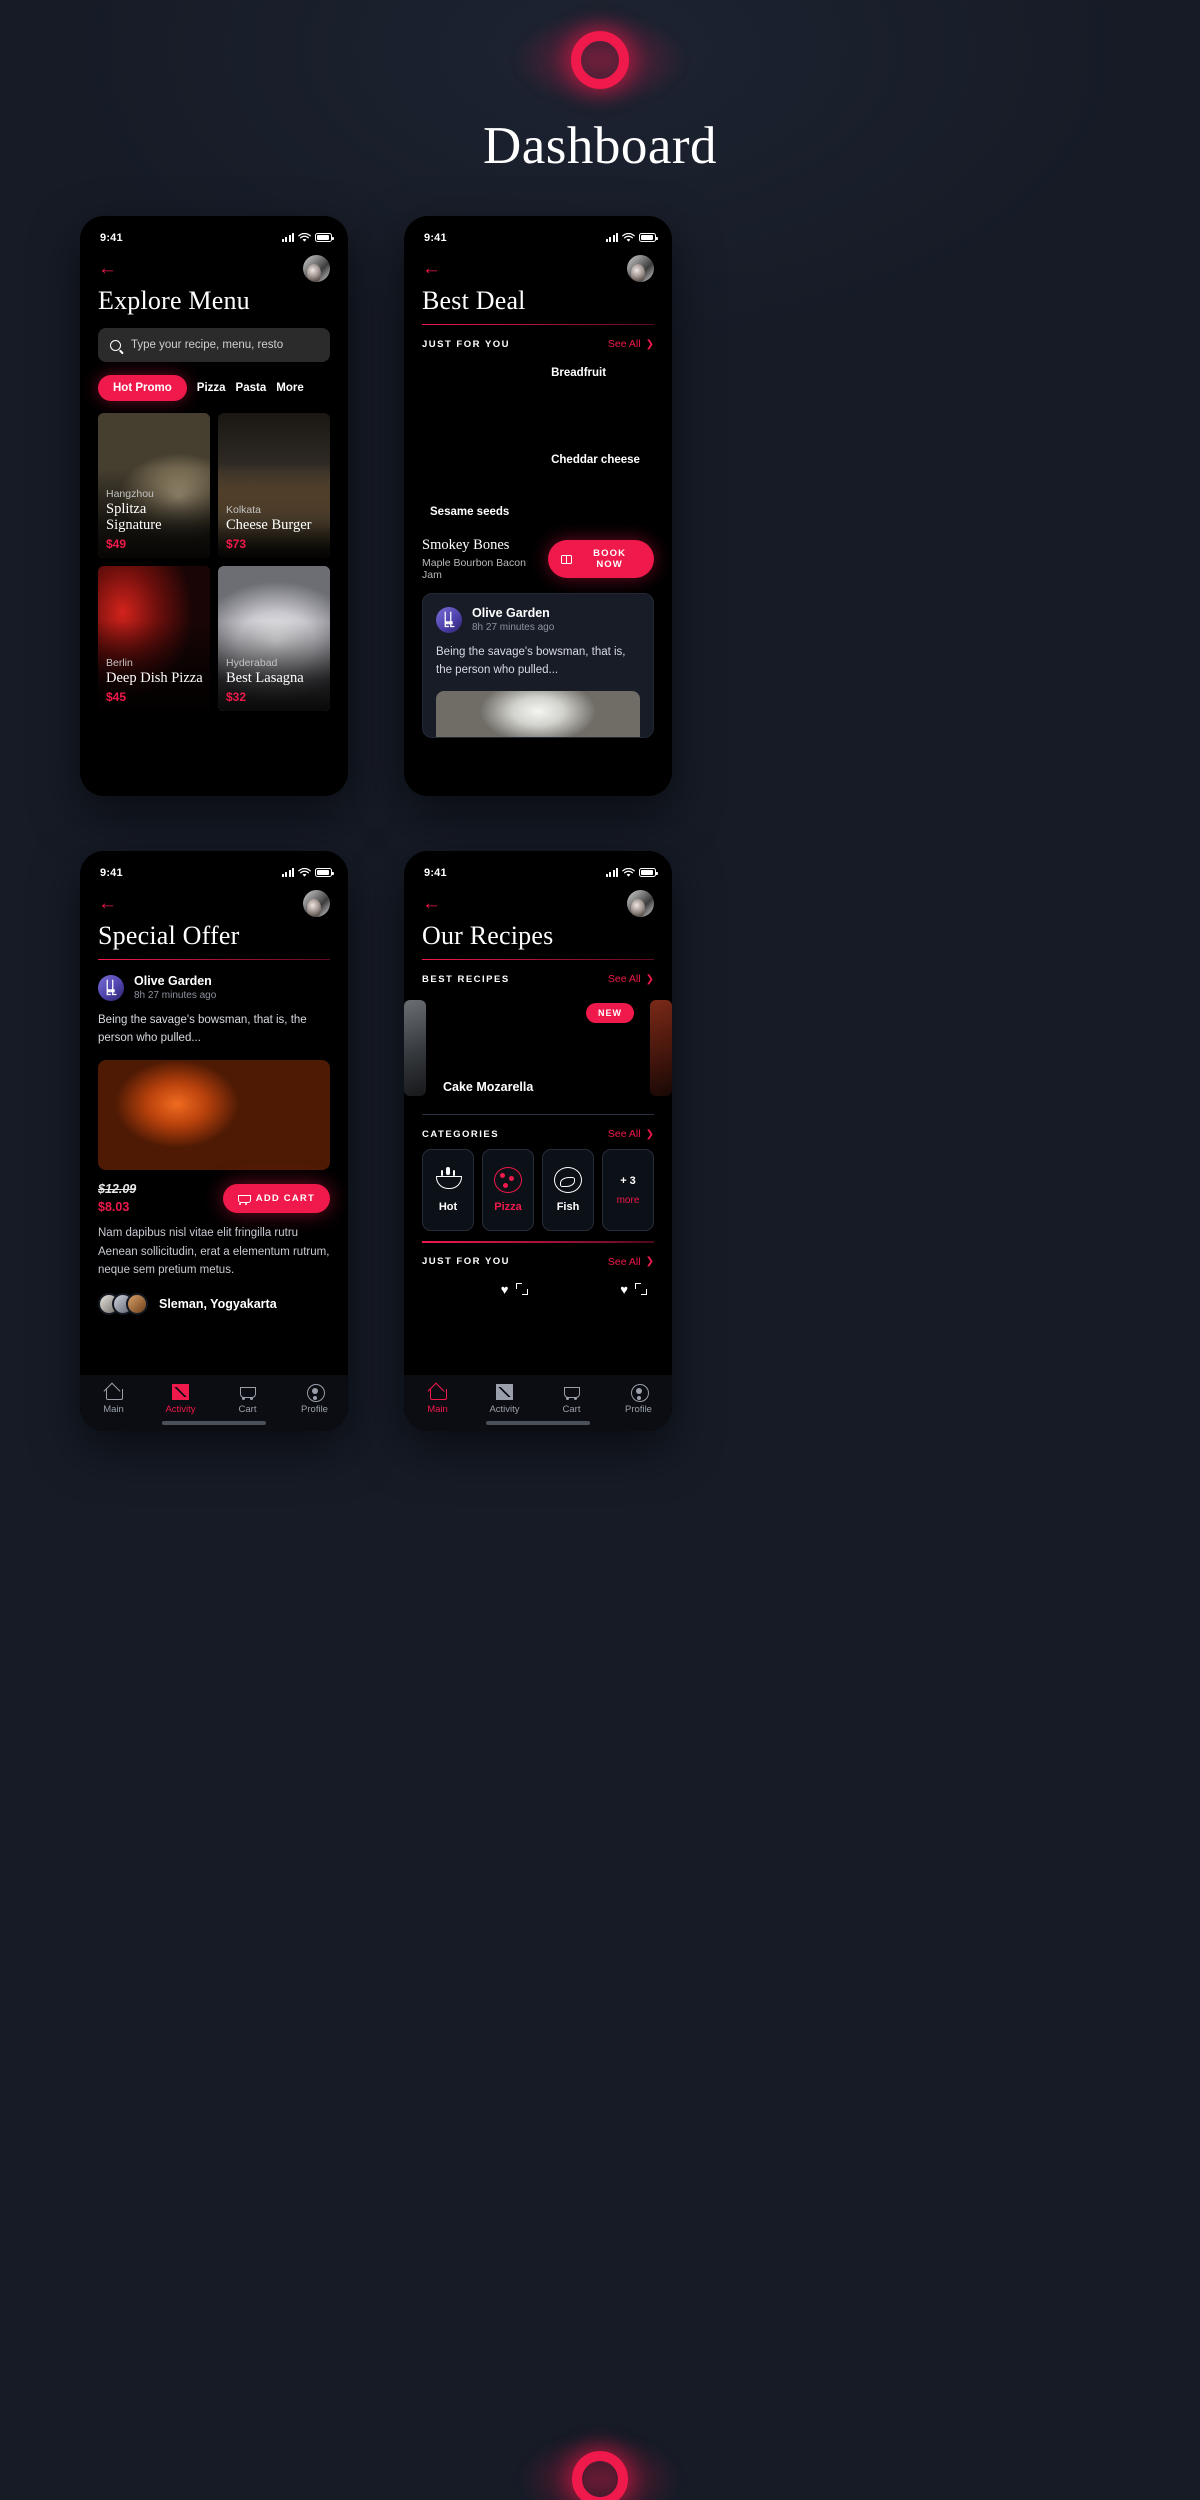  I want to click on card-name: Splitza Signature, so click(134, 517).